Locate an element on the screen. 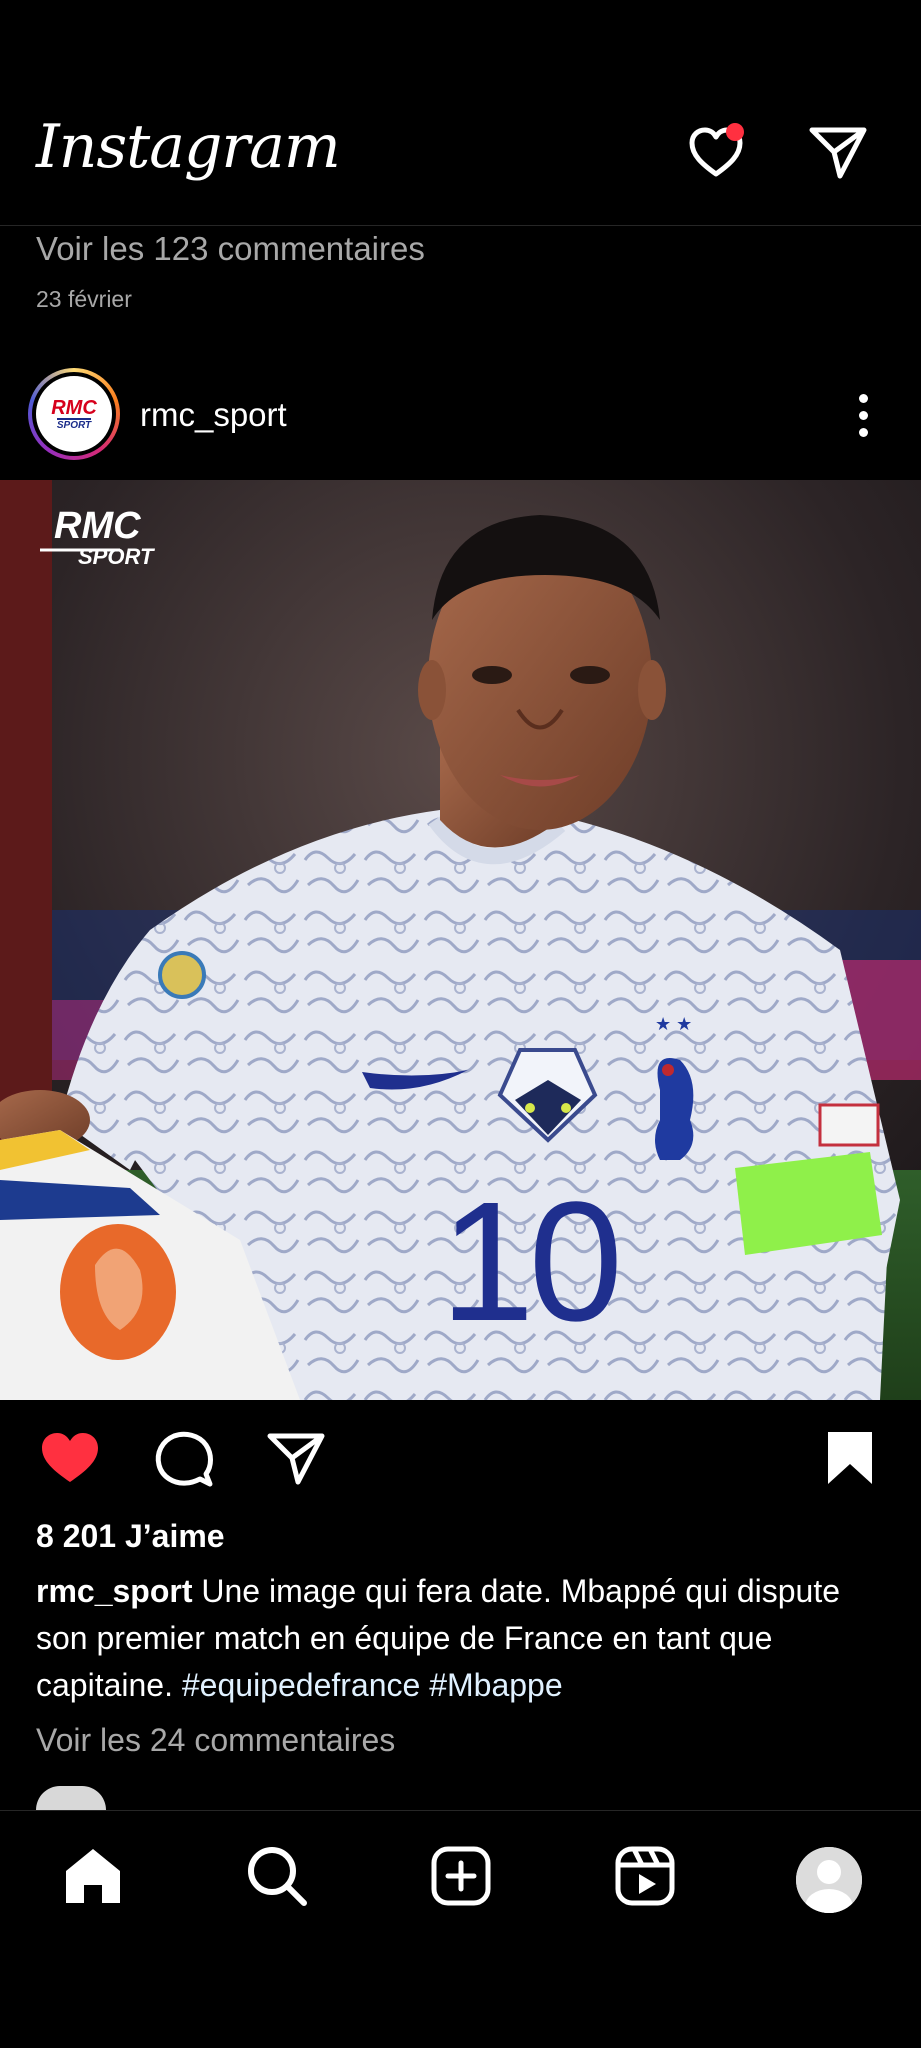 The image size is (921, 2048). previous-post-comments-link: Voir les 123 commentaires is located at coordinates (230, 249).